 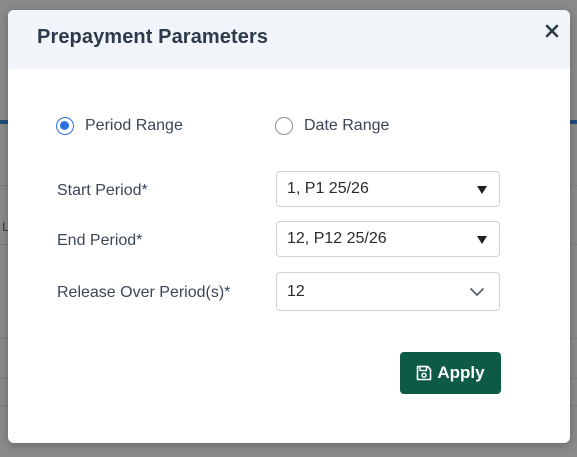 What do you see at coordinates (347, 125) in the screenshot?
I see `radio-date-range-label: Date Range` at bounding box center [347, 125].